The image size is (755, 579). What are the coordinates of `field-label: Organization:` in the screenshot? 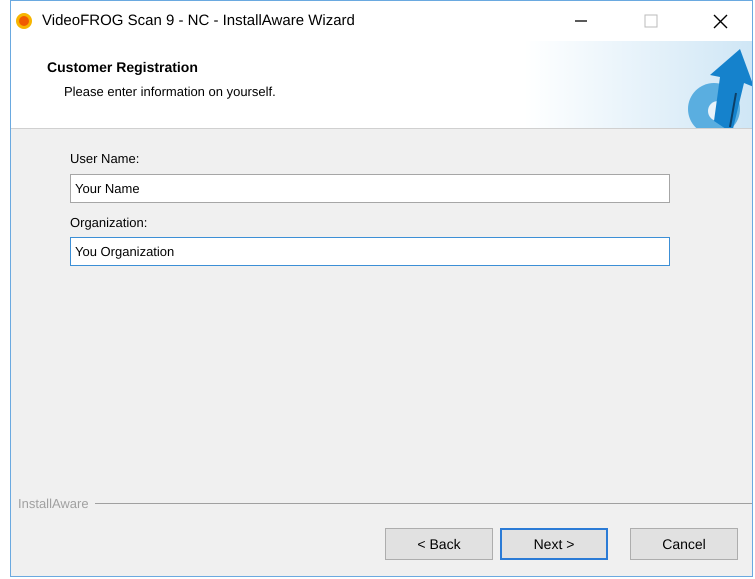 It's located at (109, 223).